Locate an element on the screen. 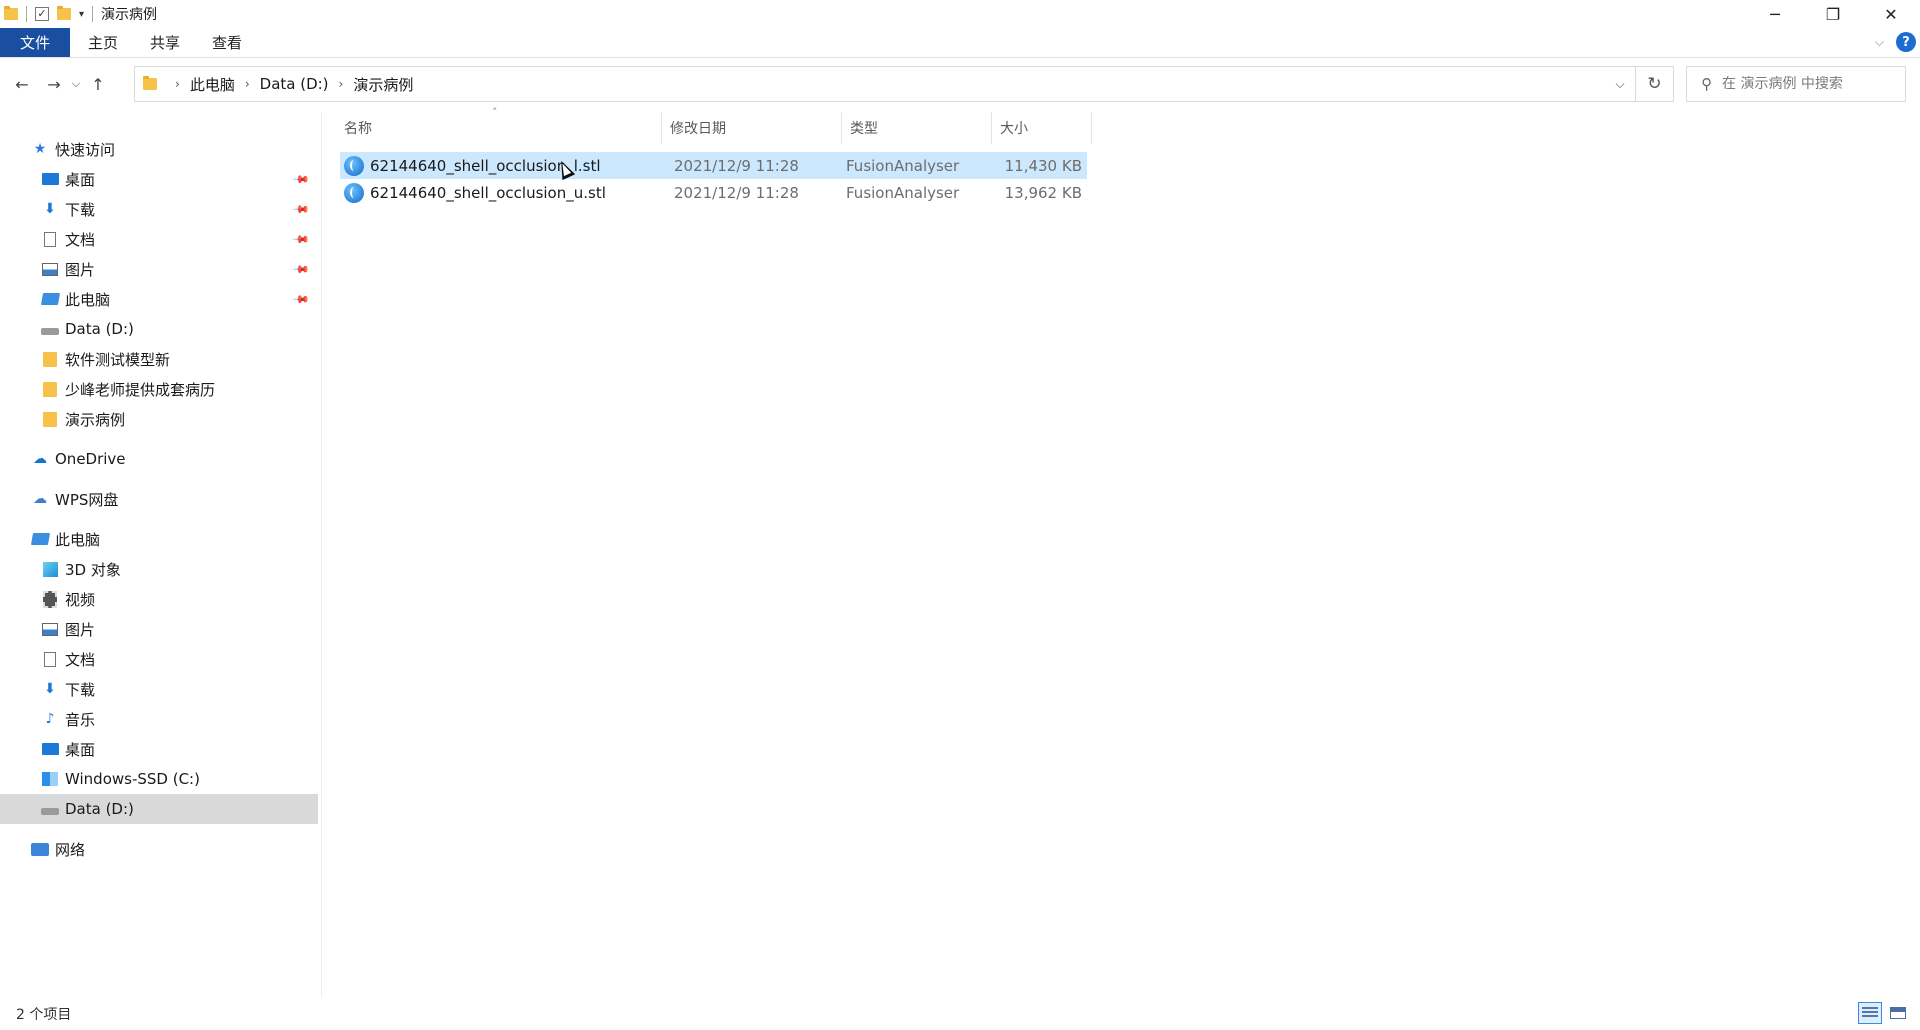 The image size is (1920, 1030). search-box: ⚲ is located at coordinates (1796, 84).